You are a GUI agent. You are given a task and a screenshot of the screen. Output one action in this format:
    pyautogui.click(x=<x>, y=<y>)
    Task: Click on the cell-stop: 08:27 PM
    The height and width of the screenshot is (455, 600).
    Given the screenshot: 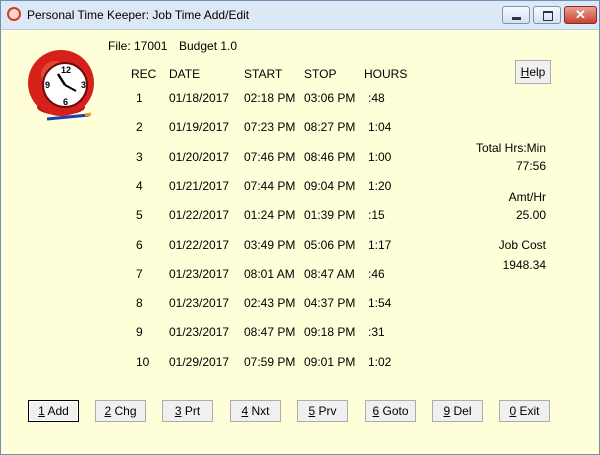 What is the action you would take?
    pyautogui.click(x=330, y=127)
    